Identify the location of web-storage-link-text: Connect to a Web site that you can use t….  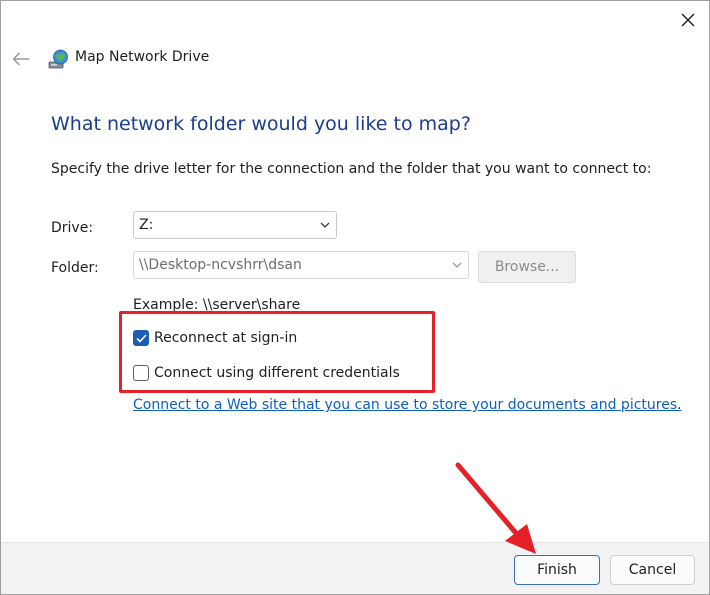
(405, 405).